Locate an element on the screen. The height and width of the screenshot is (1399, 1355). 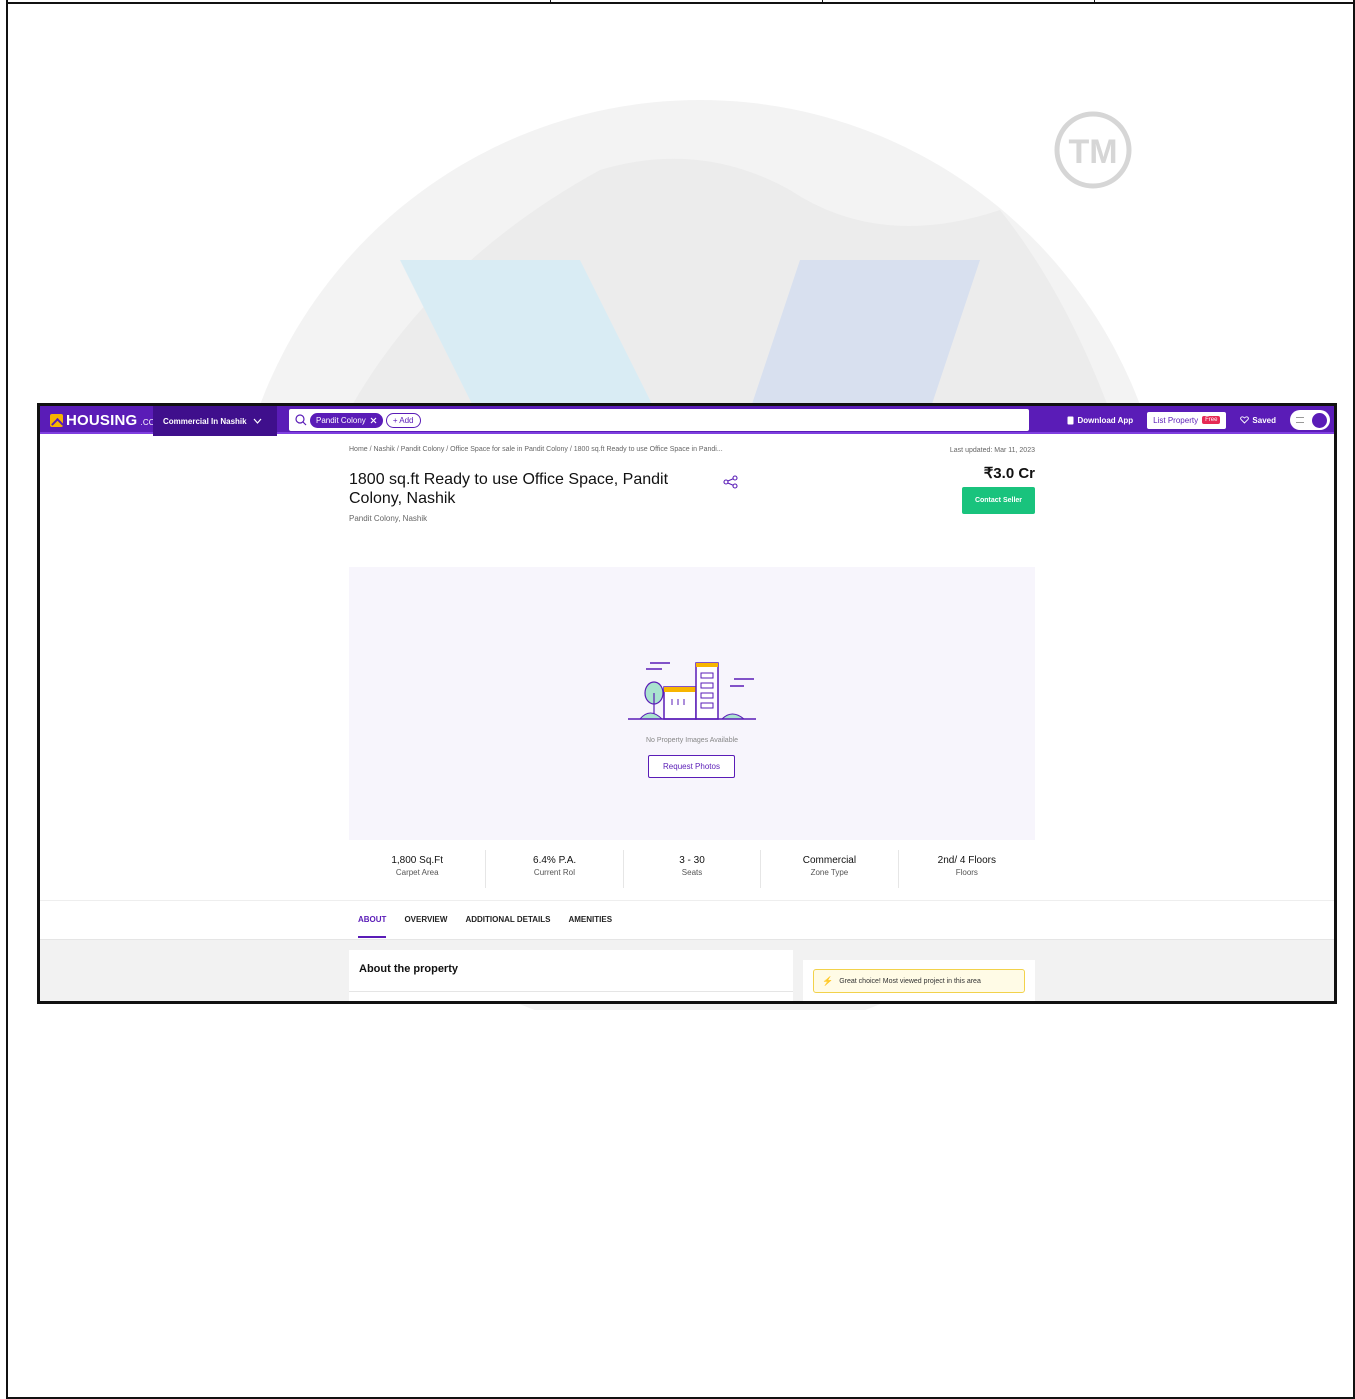
contact-seller-button: Contact Seller is located at coordinates (998, 500).